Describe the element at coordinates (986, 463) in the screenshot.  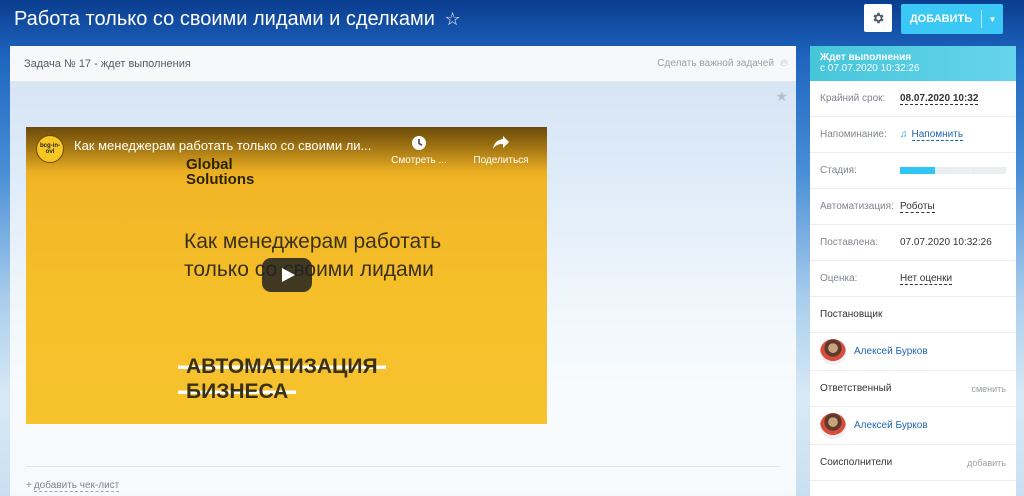
I see `add-accomplice-link: добавить` at that location.